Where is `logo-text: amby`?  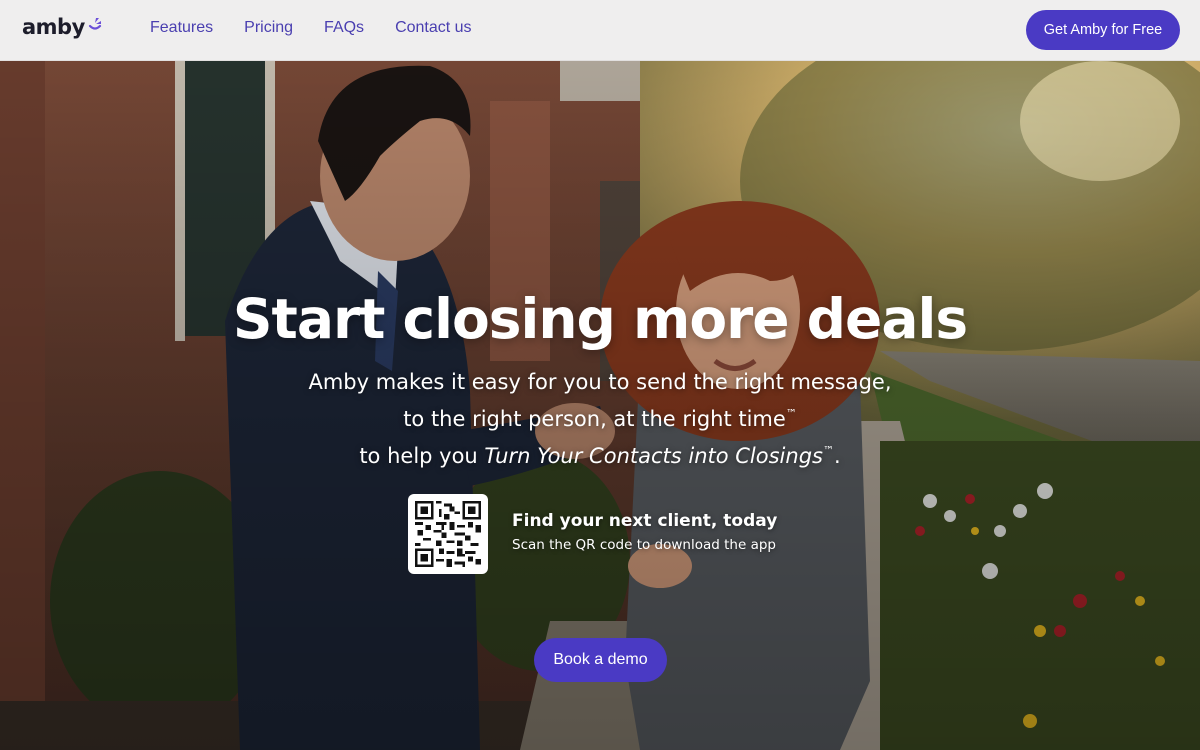 logo-text: amby is located at coordinates (53, 27).